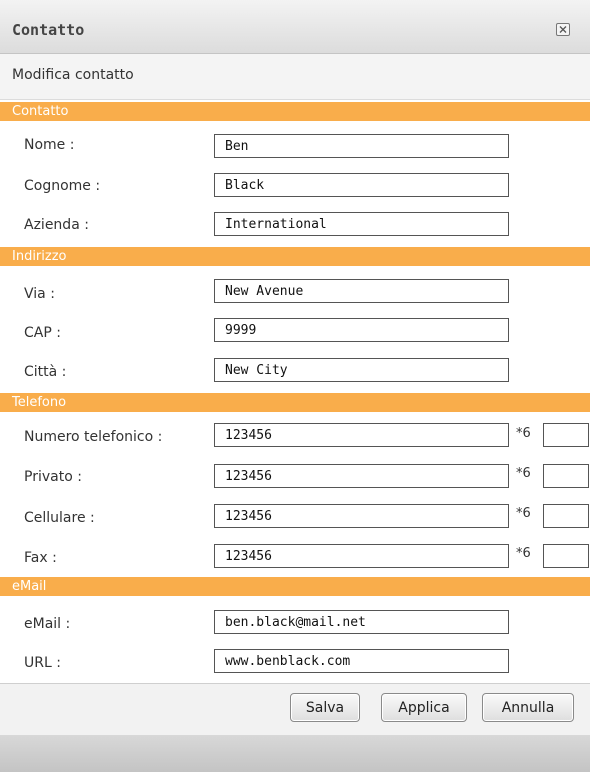 The width and height of the screenshot is (590, 772). Describe the element at coordinates (566, 476) in the screenshot. I see `privato-extension-input` at that location.